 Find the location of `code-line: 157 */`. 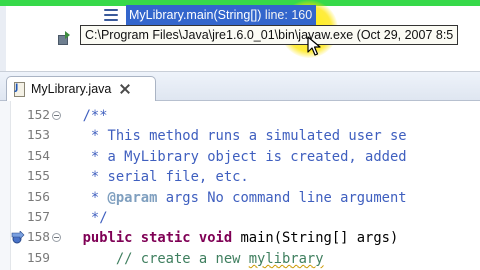

code-line: 157 */ is located at coordinates (240, 218).